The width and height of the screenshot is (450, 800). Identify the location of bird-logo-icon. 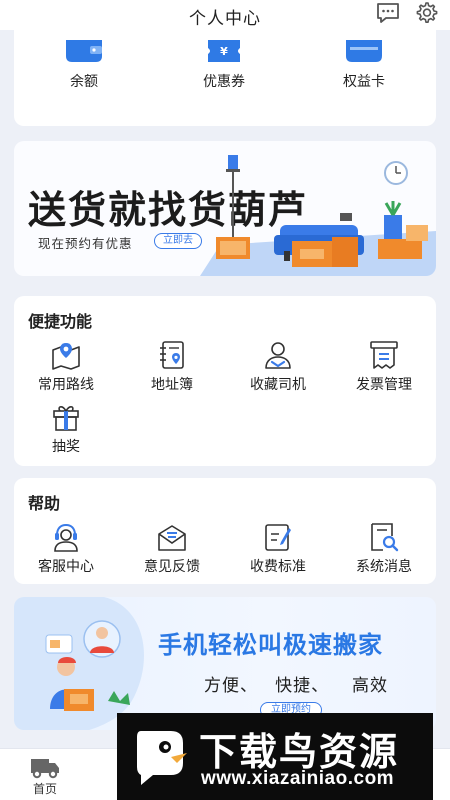
(162, 758).